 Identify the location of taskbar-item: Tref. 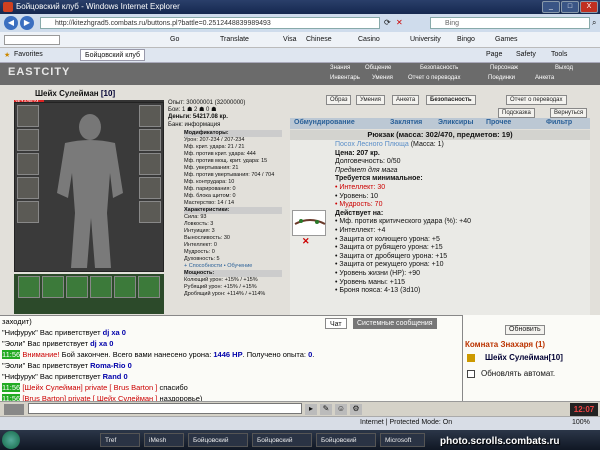
(120, 440).